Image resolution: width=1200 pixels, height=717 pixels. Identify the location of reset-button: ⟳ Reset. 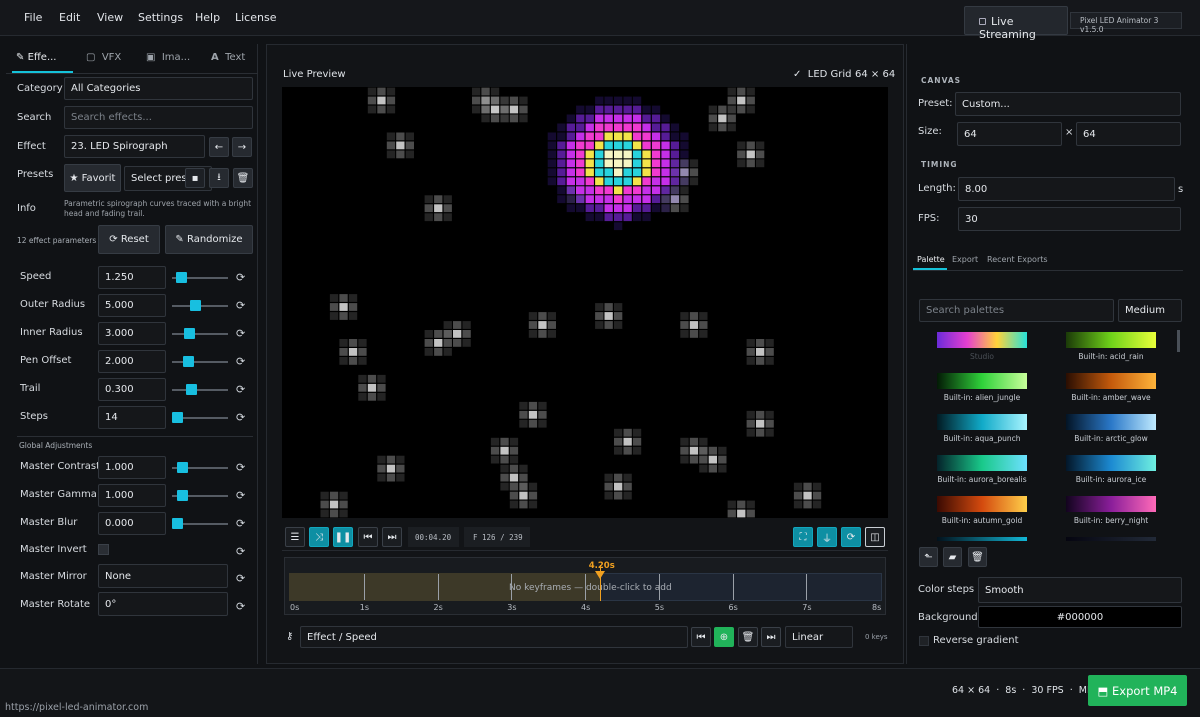
(129, 239).